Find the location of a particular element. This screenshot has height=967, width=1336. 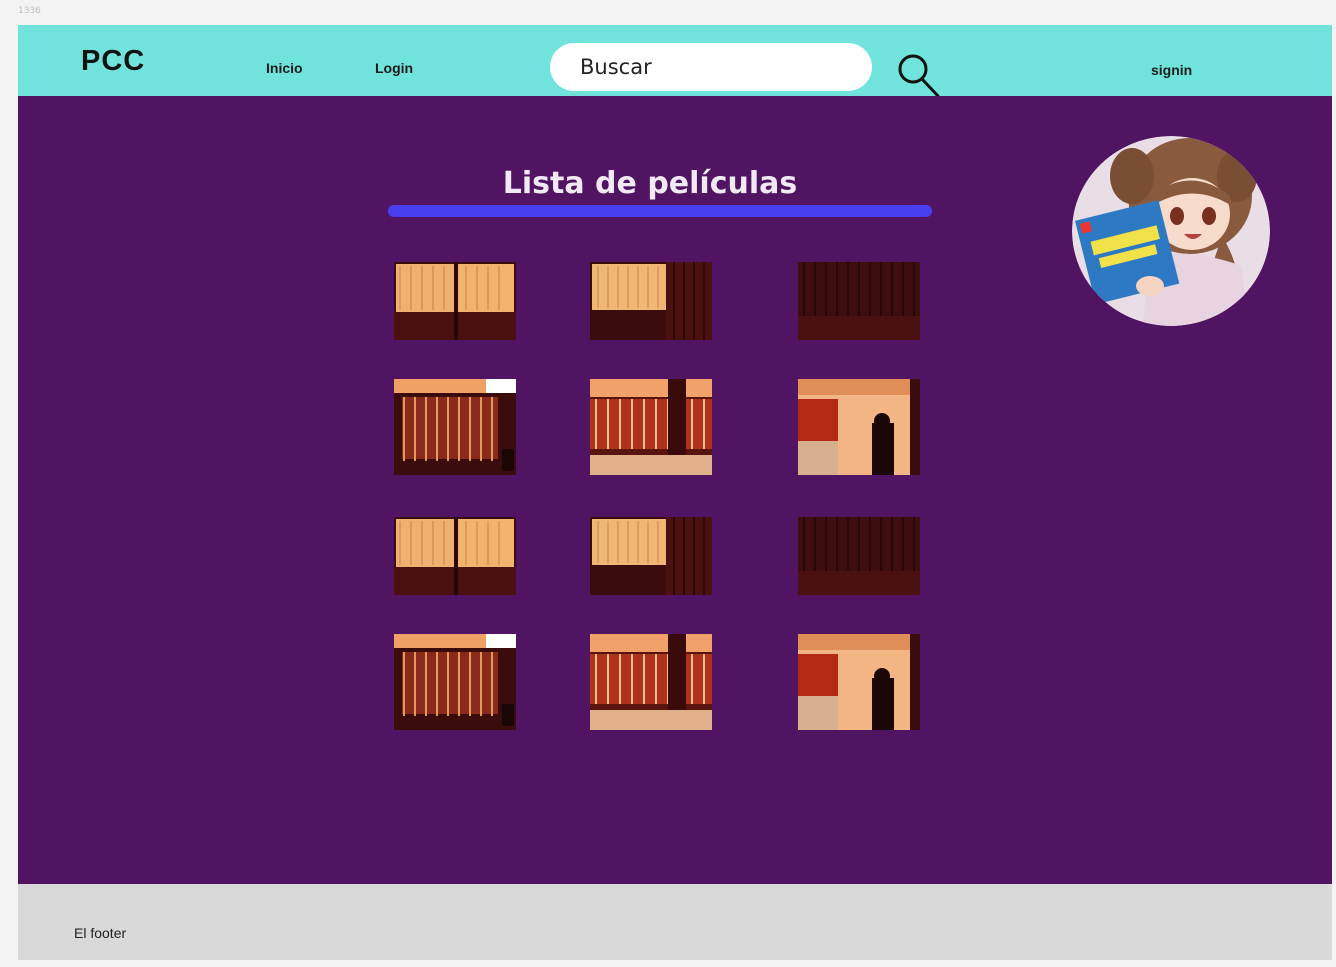

search-placeholder: Buscar is located at coordinates (616, 67).